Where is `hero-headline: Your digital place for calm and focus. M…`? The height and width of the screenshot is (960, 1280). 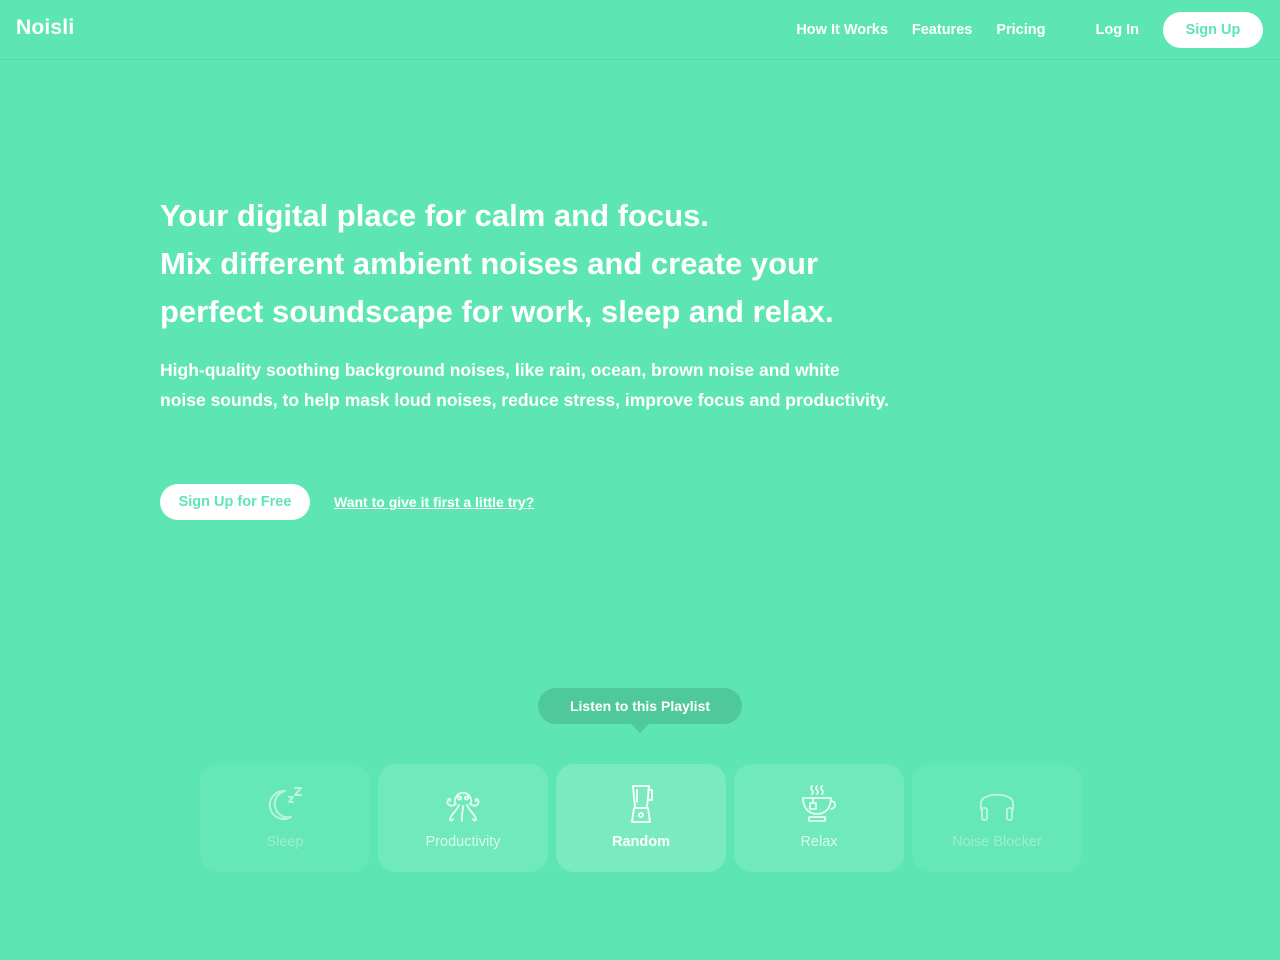 hero-headline: Your digital place for calm and focus. M… is located at coordinates (560, 264).